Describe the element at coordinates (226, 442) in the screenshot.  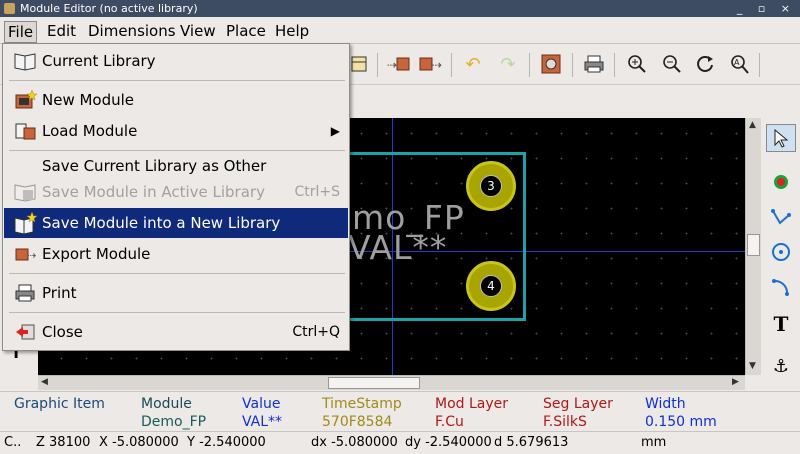
I see `status-y: Y -2.540000` at that location.